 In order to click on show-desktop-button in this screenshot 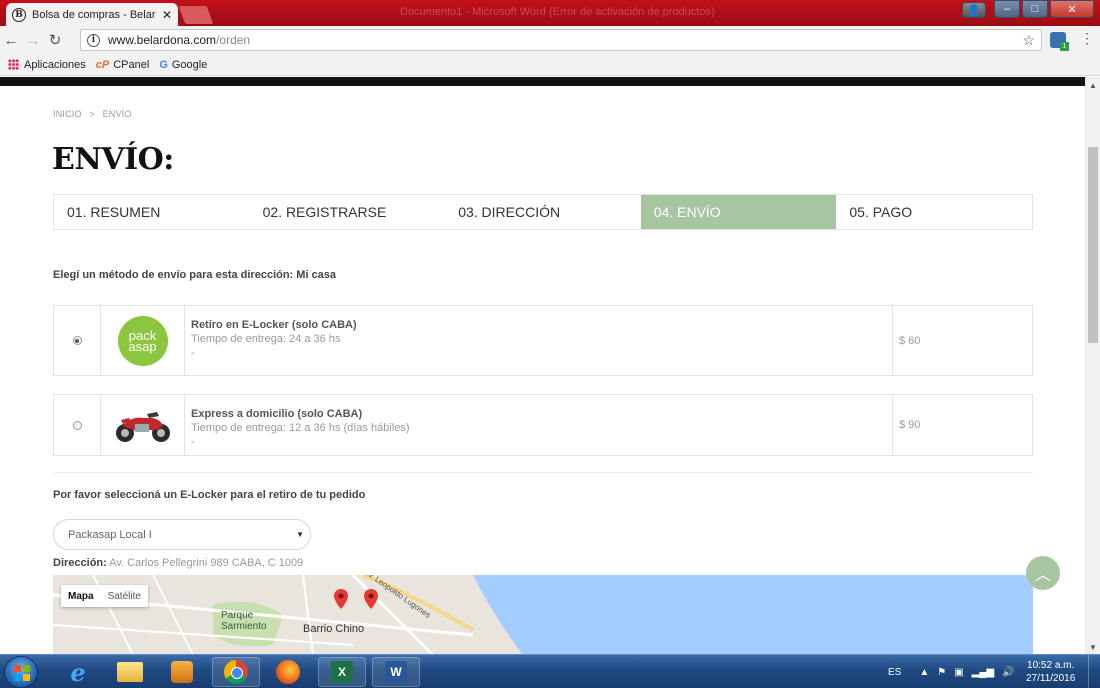, I will do `click(1094, 671)`.